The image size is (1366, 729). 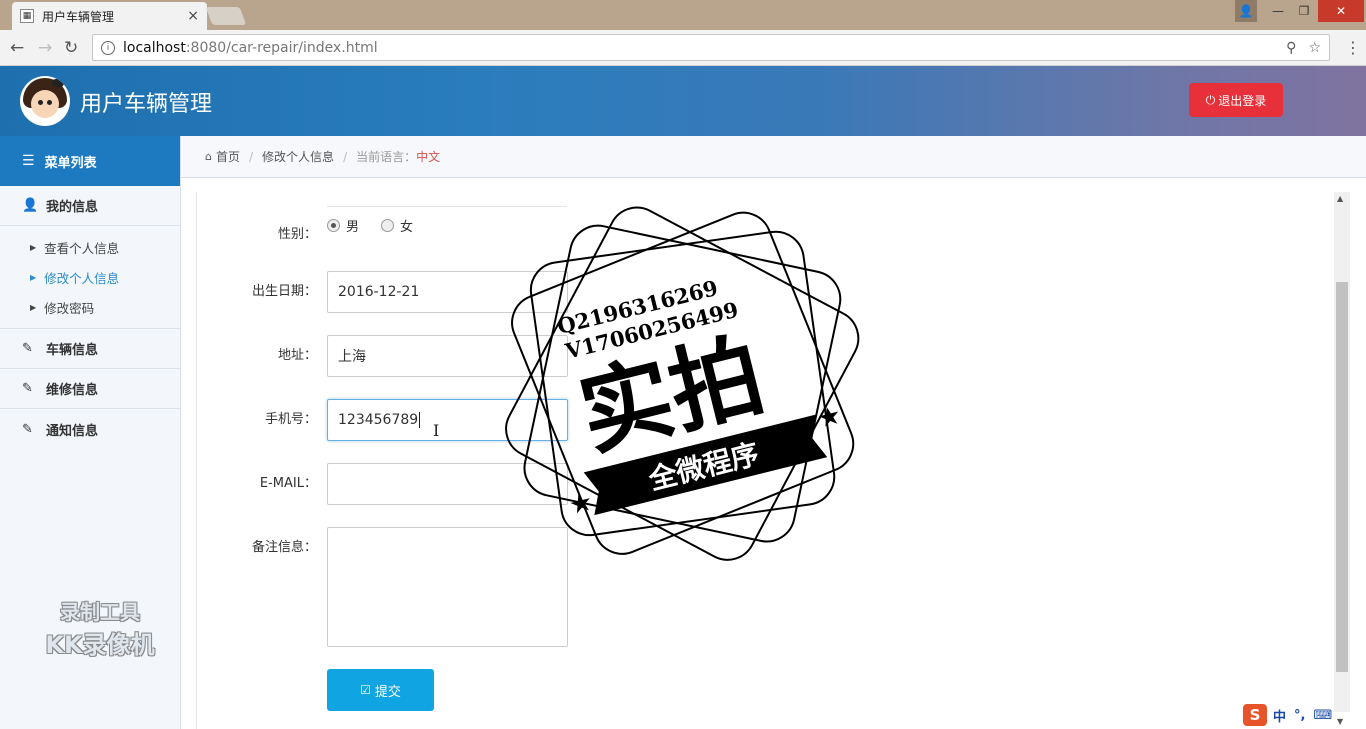 I want to click on sidebar-group-notice: ✎ 通知信息, so click(x=90, y=429).